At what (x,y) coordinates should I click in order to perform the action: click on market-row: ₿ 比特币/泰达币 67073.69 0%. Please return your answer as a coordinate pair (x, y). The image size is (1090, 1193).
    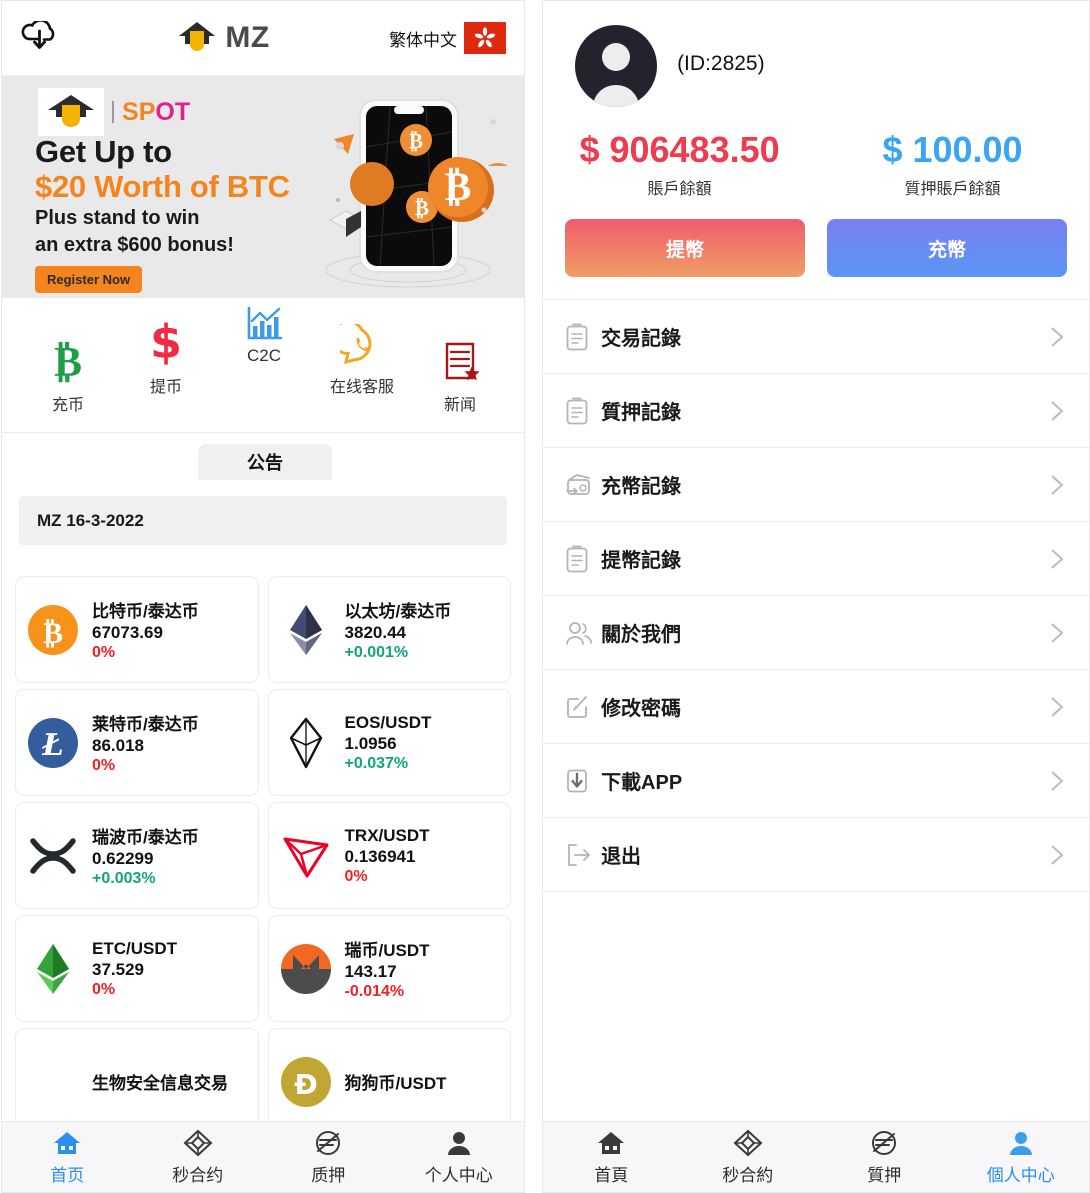
    Looking at the image, I should click on (137, 629).